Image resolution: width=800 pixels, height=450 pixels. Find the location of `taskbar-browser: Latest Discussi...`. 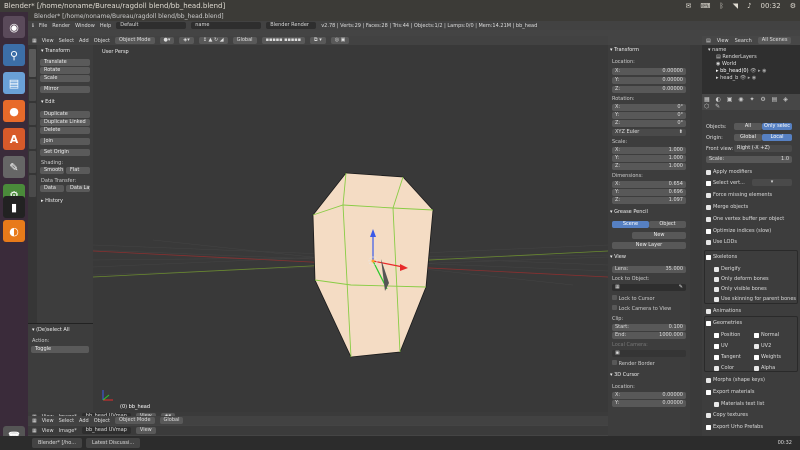

taskbar-browser: Latest Discussi... is located at coordinates (113, 443).